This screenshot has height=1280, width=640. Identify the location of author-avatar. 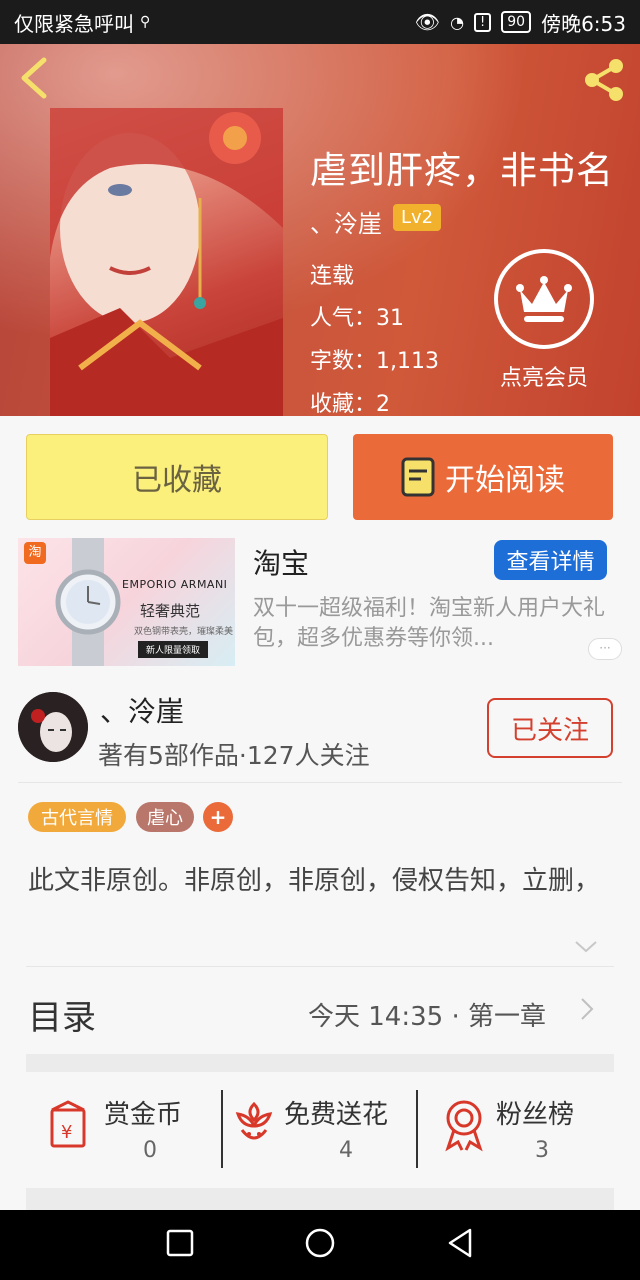
(53, 727).